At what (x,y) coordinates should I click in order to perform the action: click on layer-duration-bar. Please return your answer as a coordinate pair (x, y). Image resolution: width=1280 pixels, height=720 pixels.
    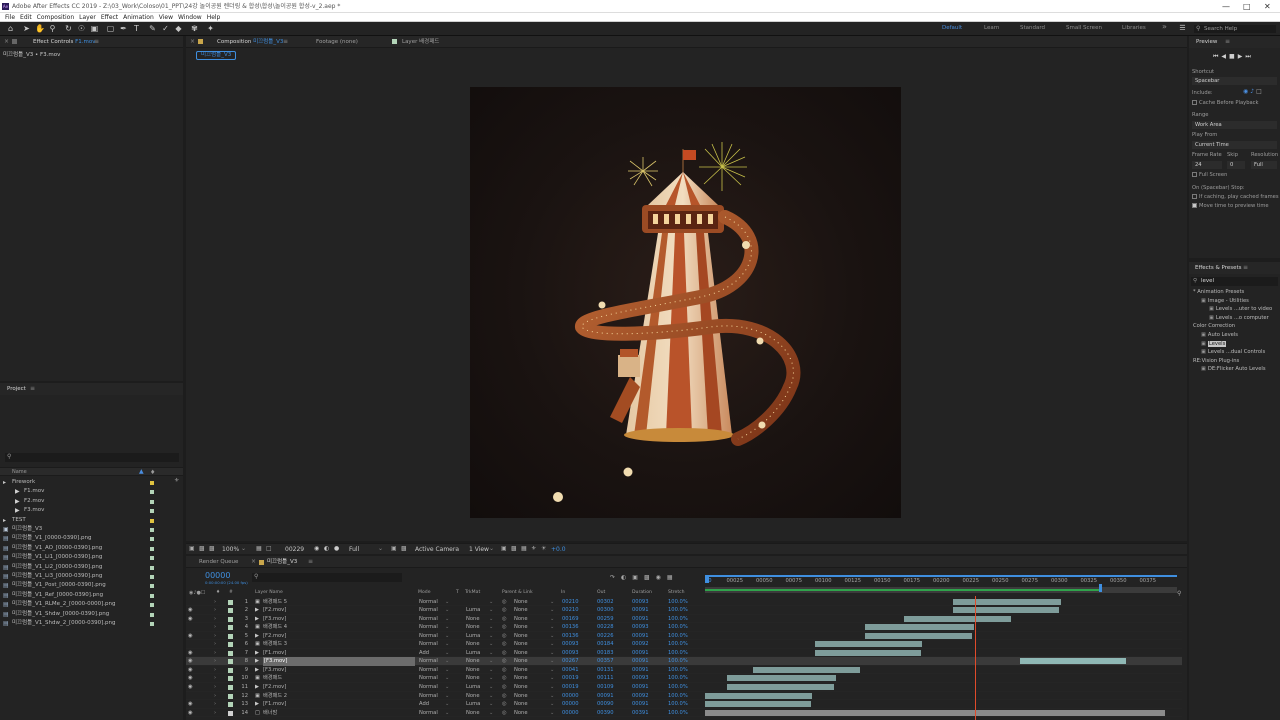
    Looking at the image, I should click on (806, 669).